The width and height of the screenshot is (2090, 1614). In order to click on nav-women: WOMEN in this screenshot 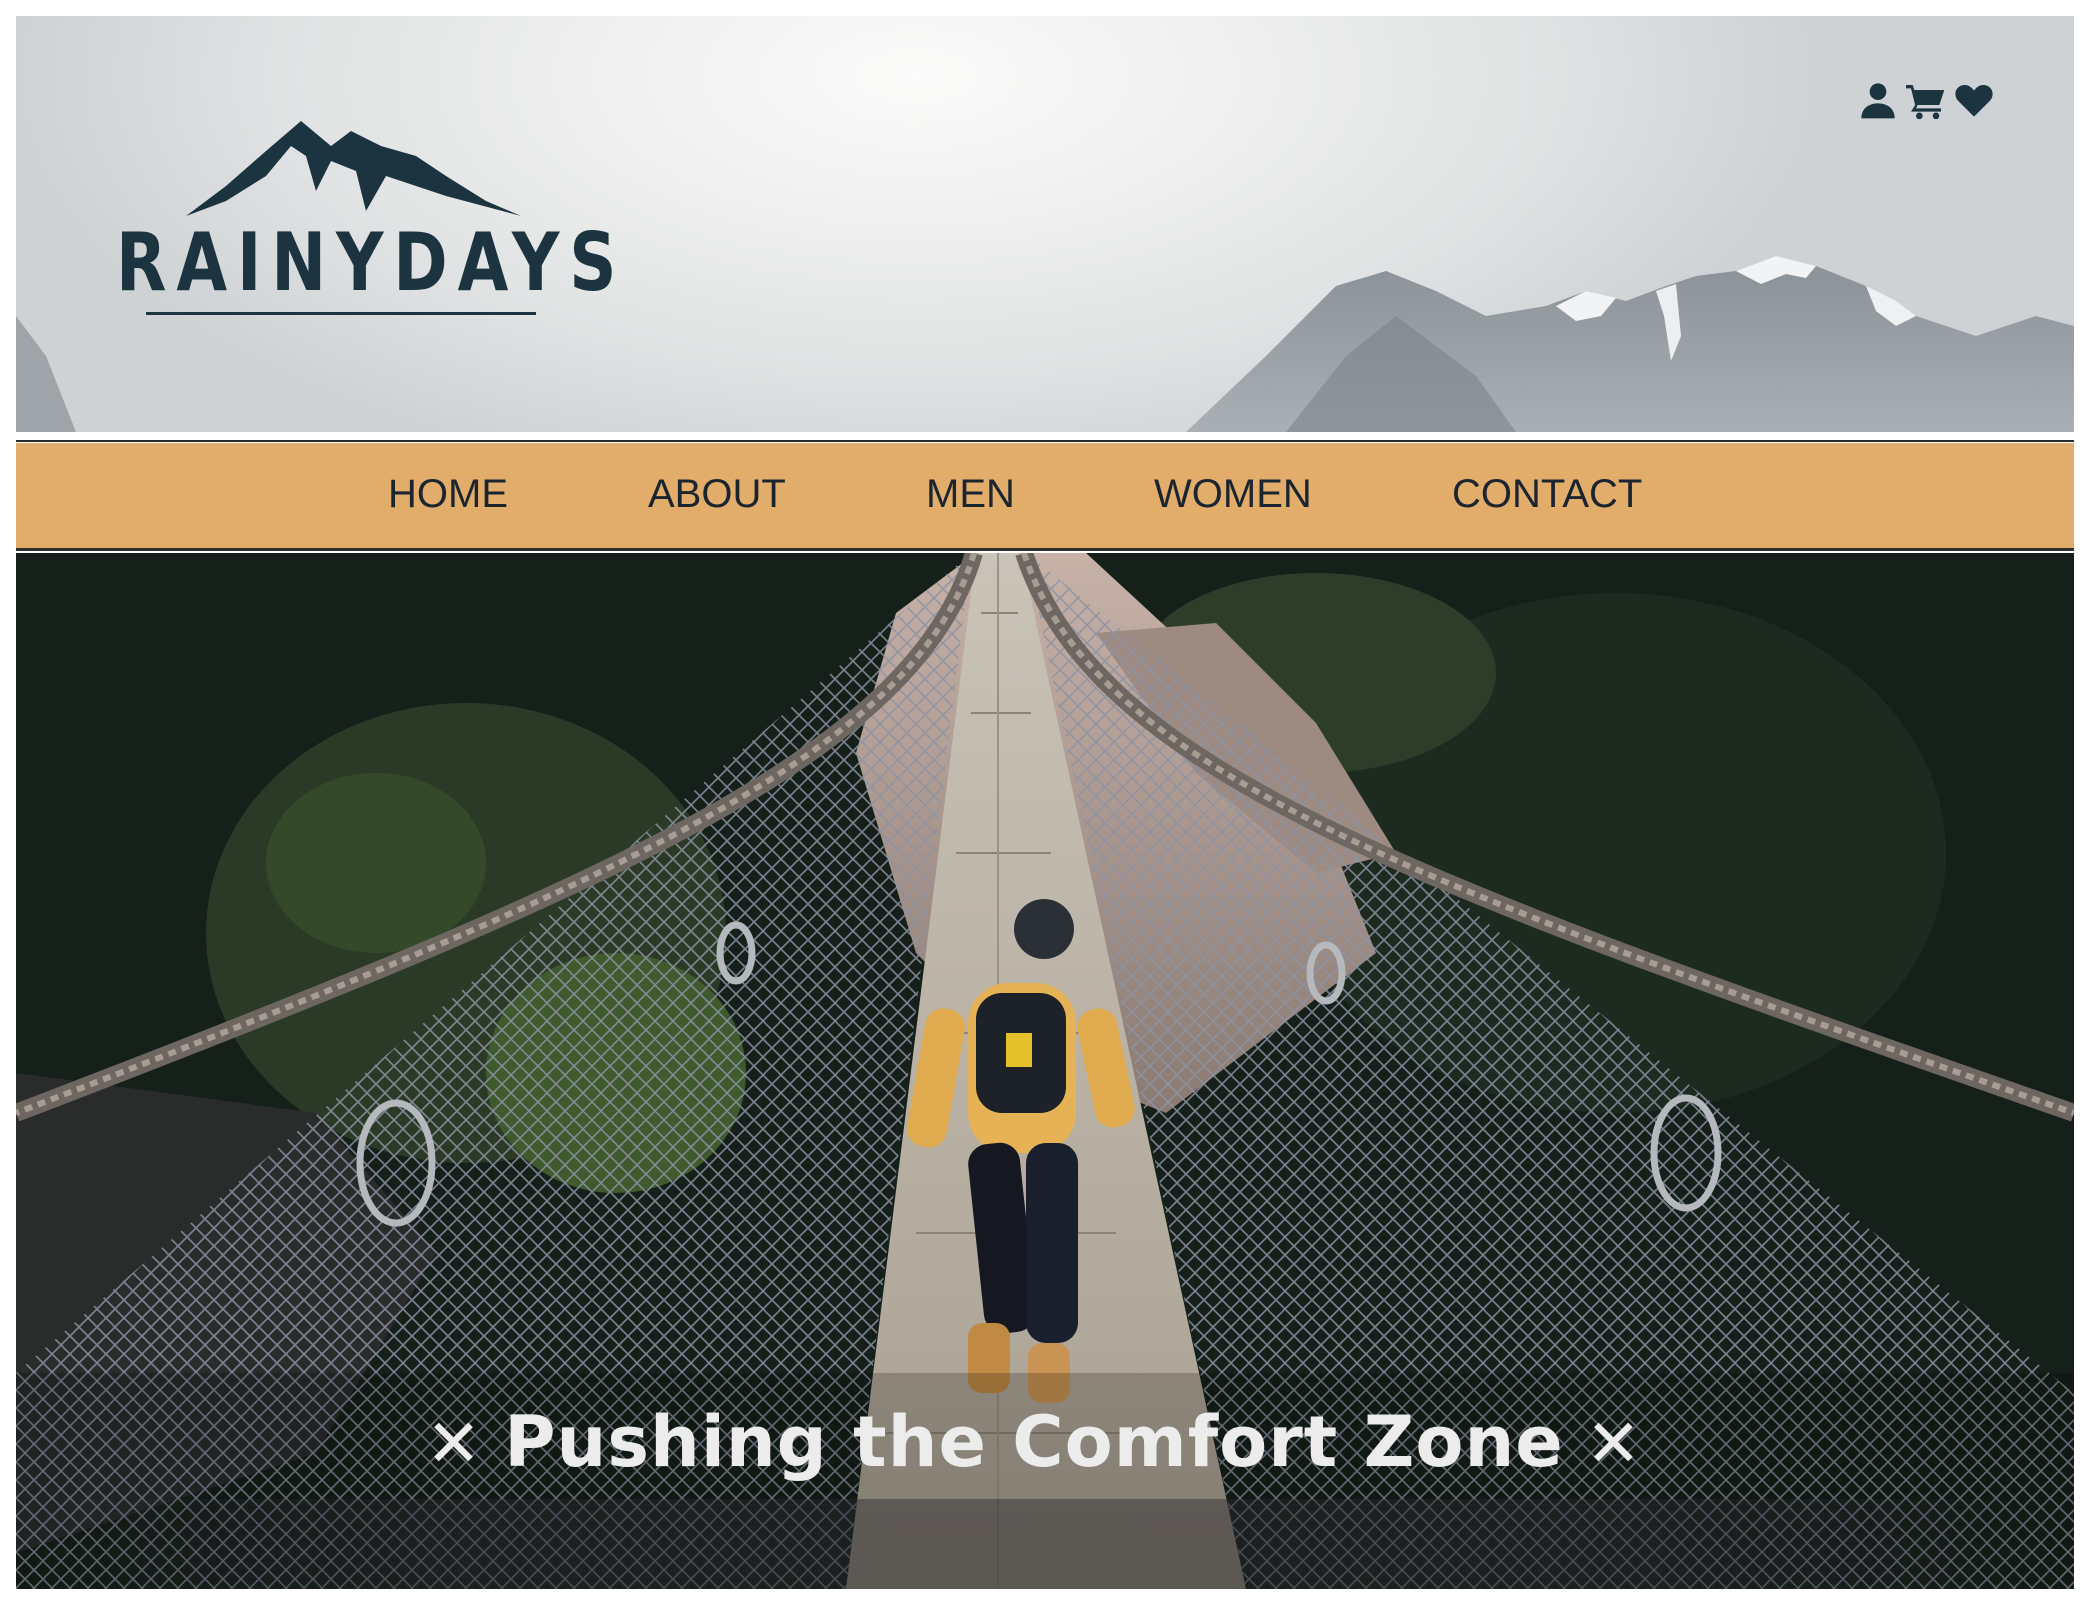, I will do `click(1233, 494)`.